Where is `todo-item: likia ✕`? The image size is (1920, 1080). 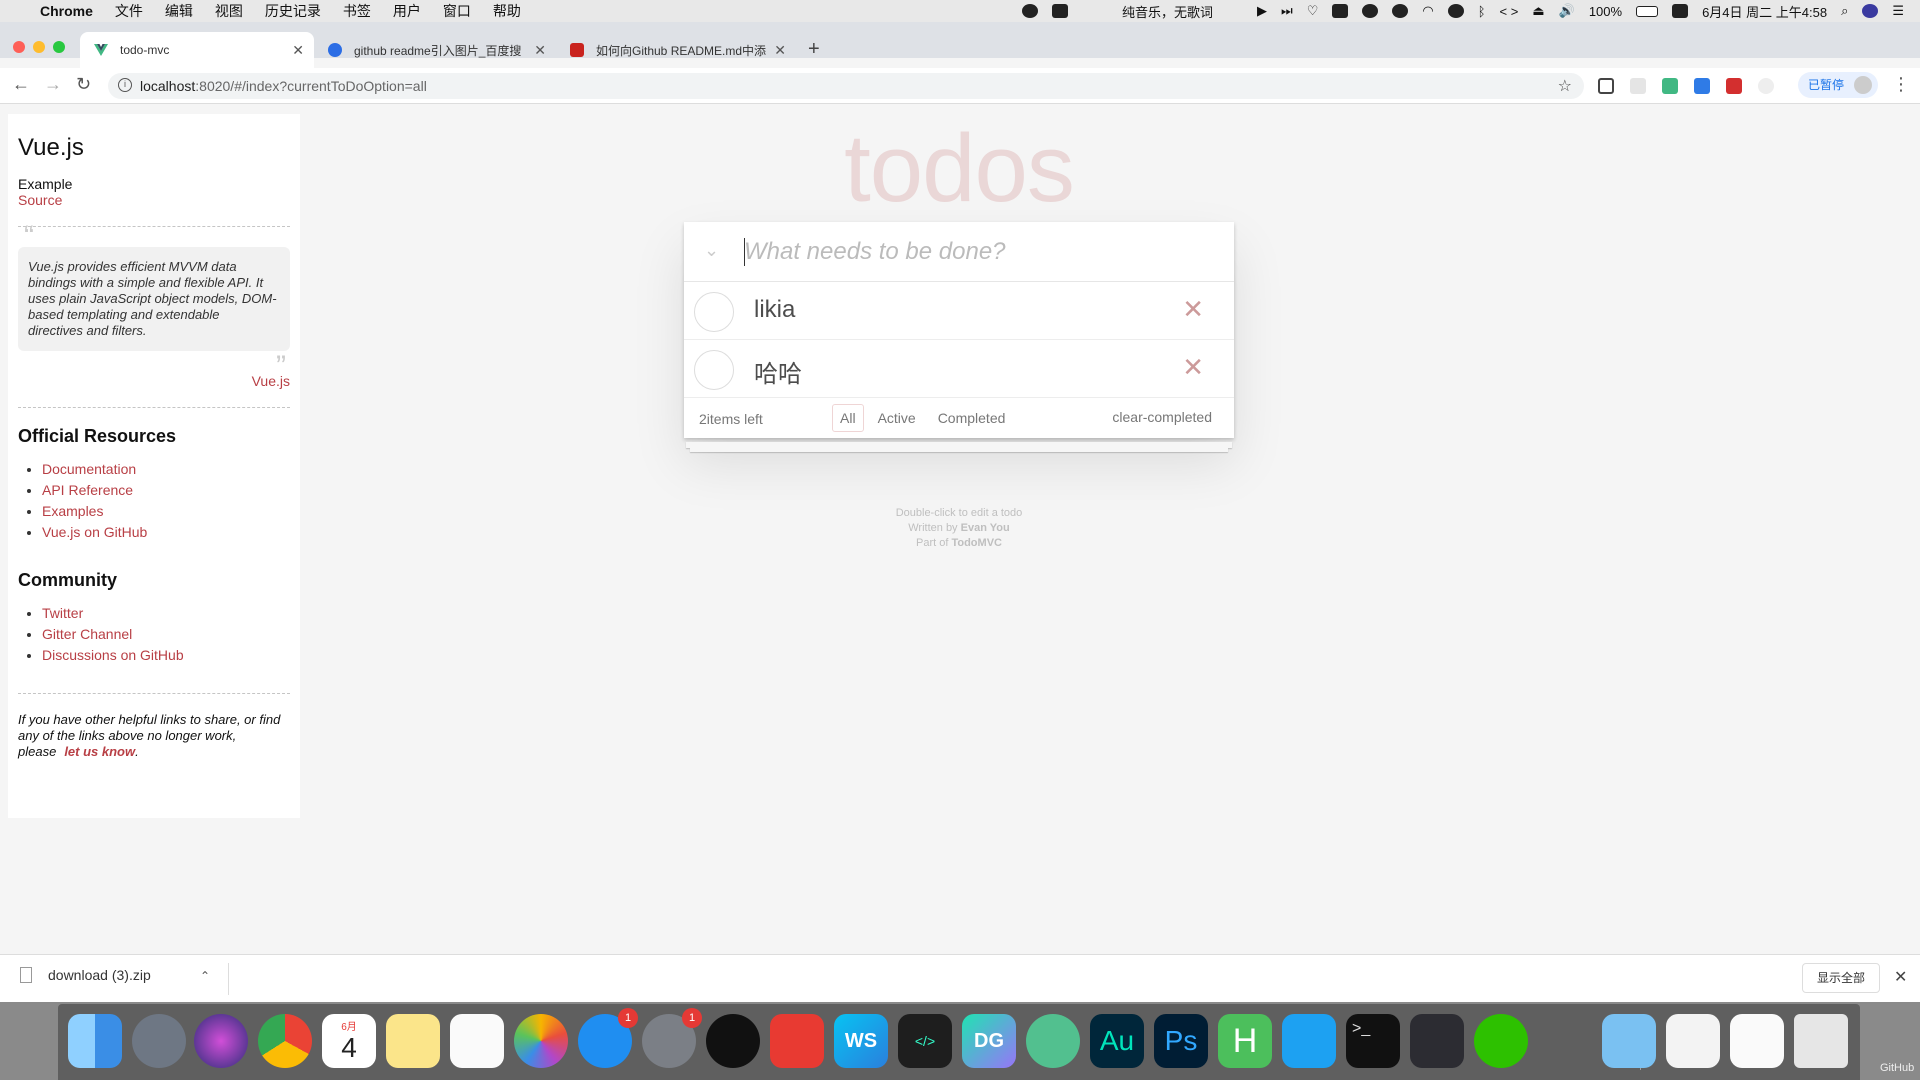 todo-item: likia ✕ is located at coordinates (959, 311).